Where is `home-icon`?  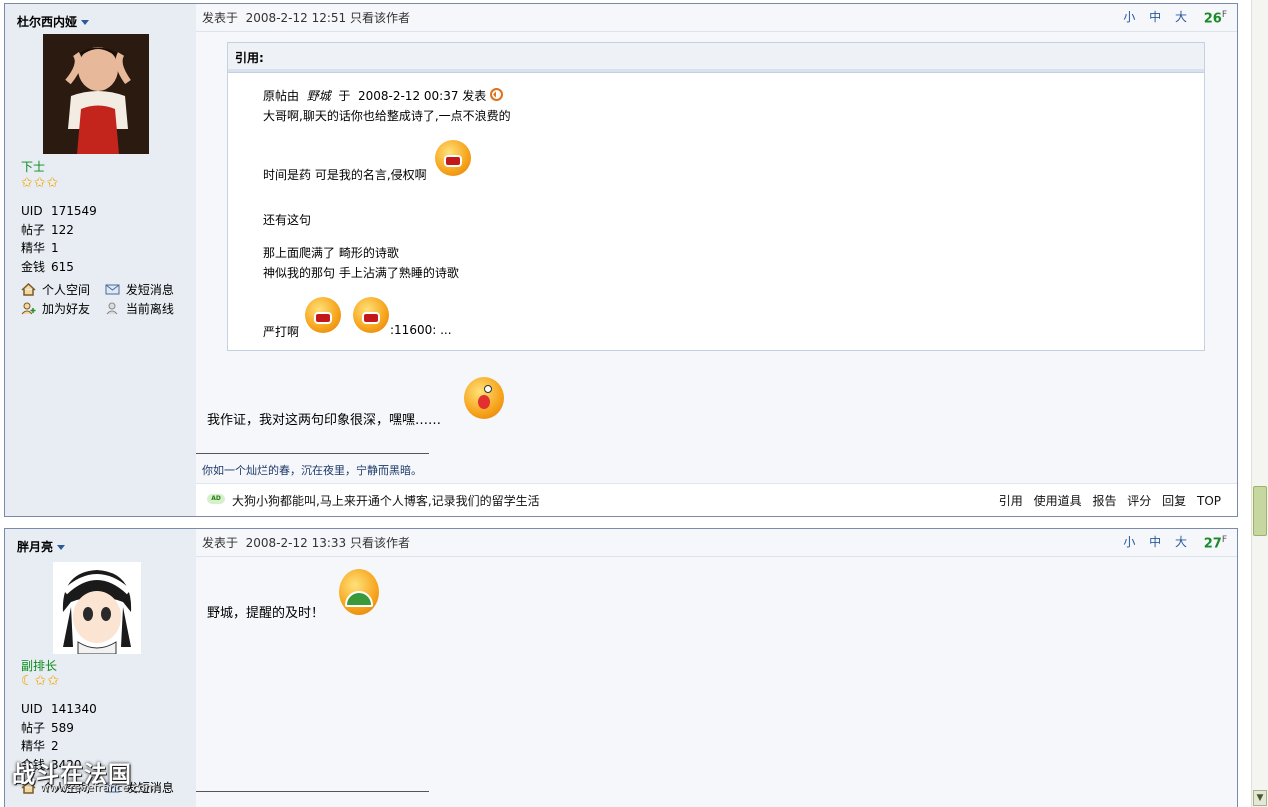 home-icon is located at coordinates (28, 289).